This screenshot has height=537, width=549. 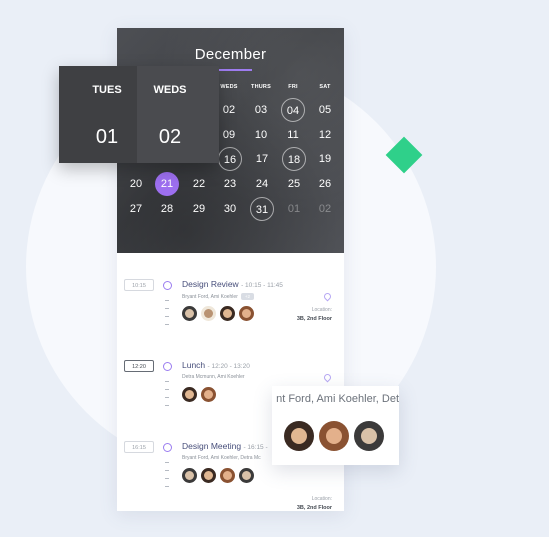 I want to click on calendar-day: 05, so click(x=325, y=110).